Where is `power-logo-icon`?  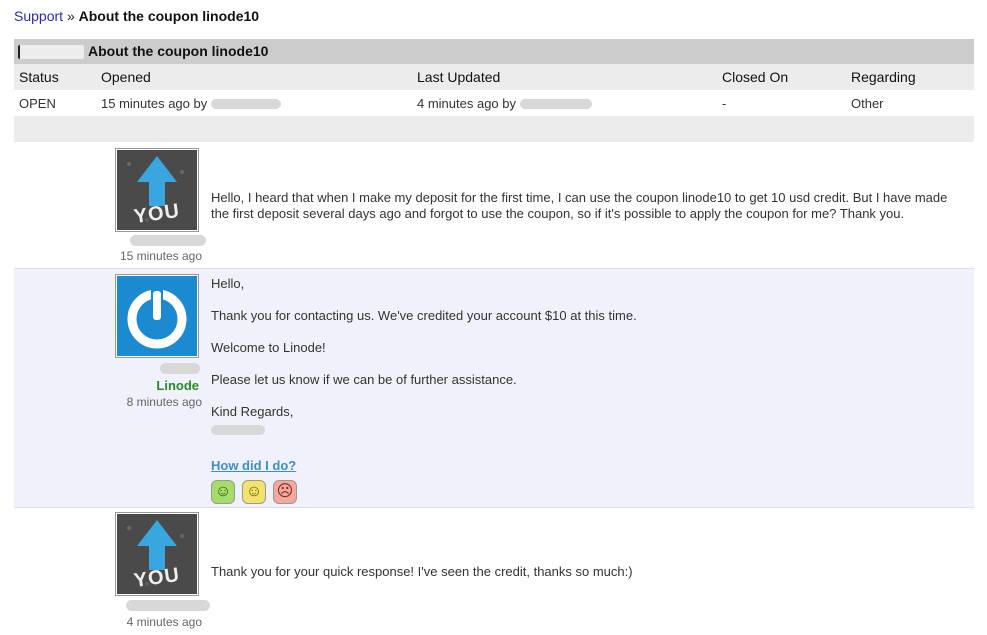
power-logo-icon is located at coordinates (157, 316).